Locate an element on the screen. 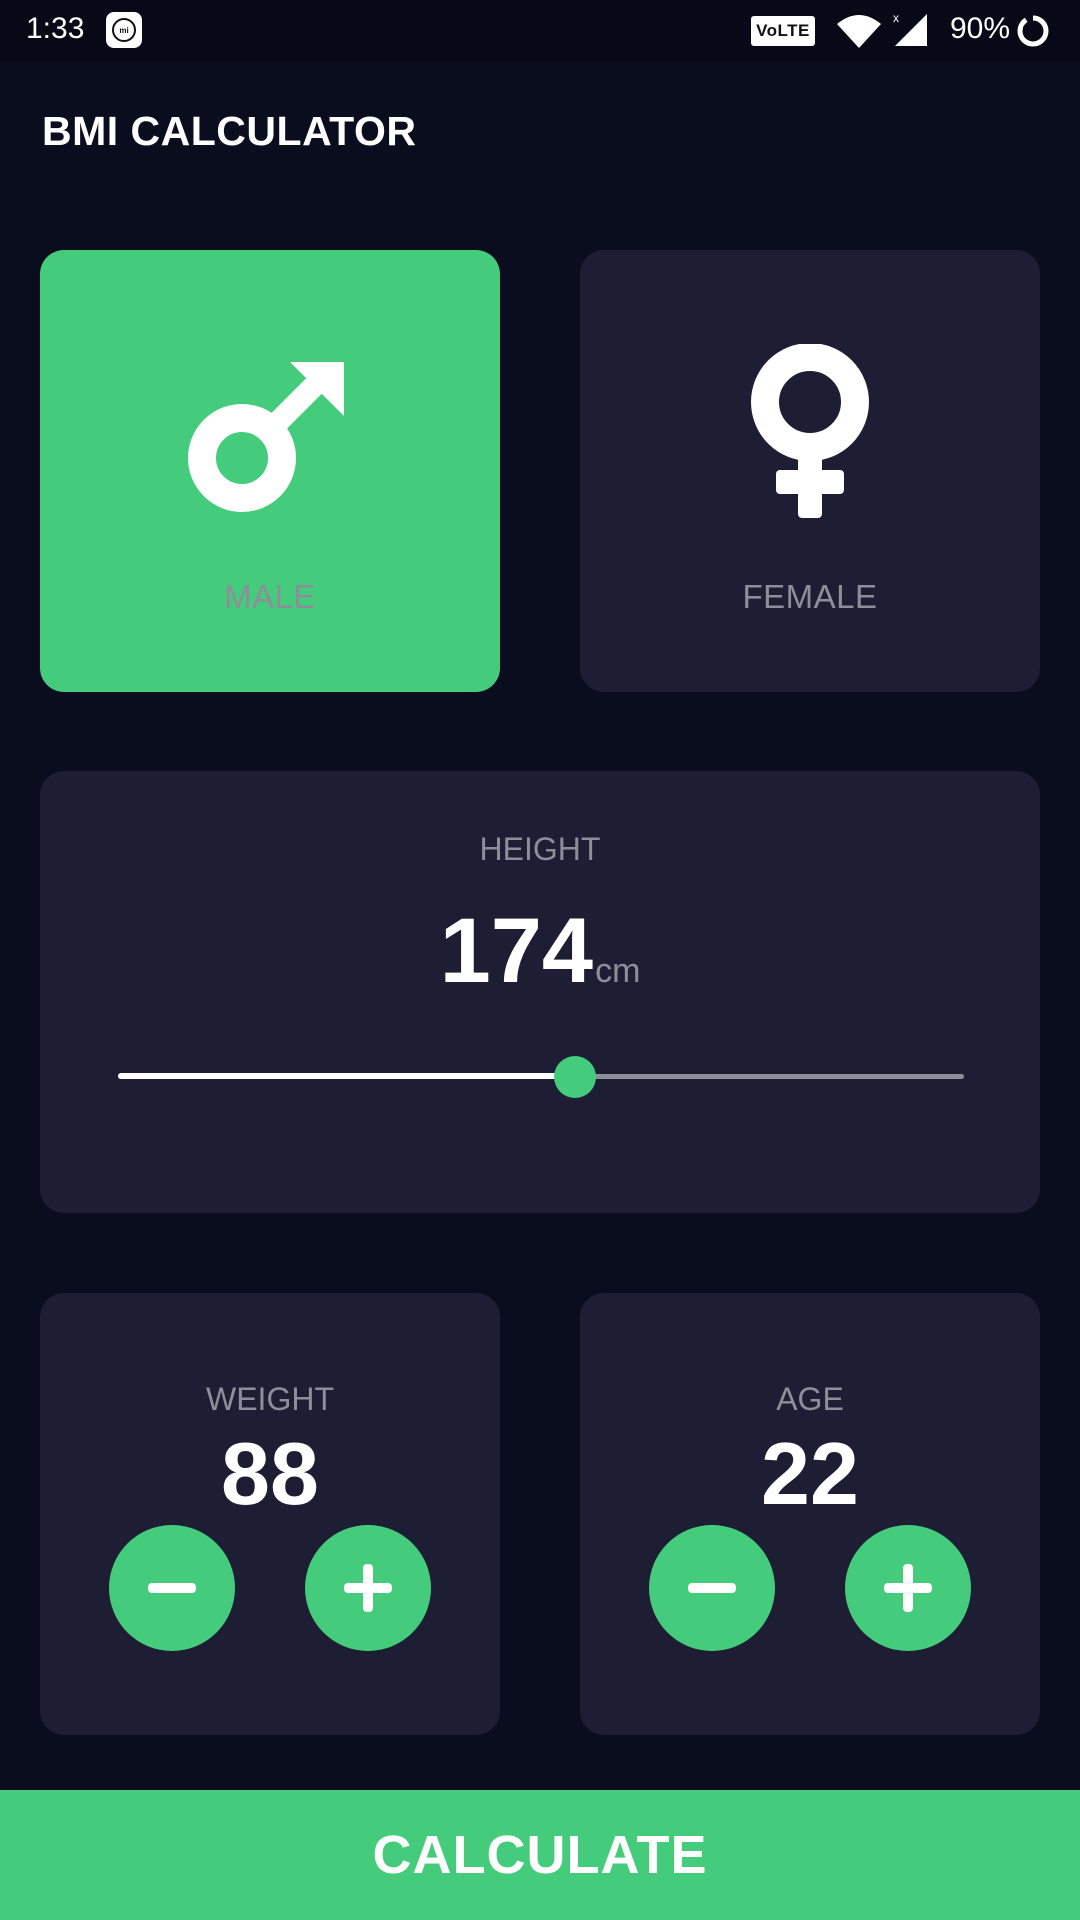  age-label: AGE is located at coordinates (810, 1399).